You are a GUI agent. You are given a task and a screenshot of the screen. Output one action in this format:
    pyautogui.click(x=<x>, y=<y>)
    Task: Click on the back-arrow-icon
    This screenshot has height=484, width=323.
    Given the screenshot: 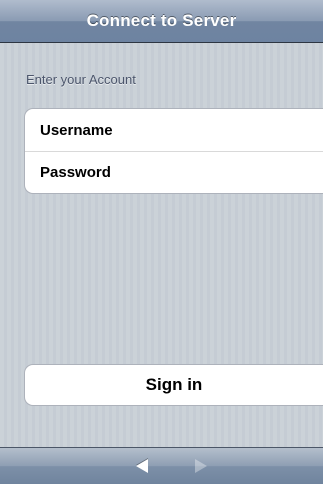 What is the action you would take?
    pyautogui.click(x=142, y=466)
    